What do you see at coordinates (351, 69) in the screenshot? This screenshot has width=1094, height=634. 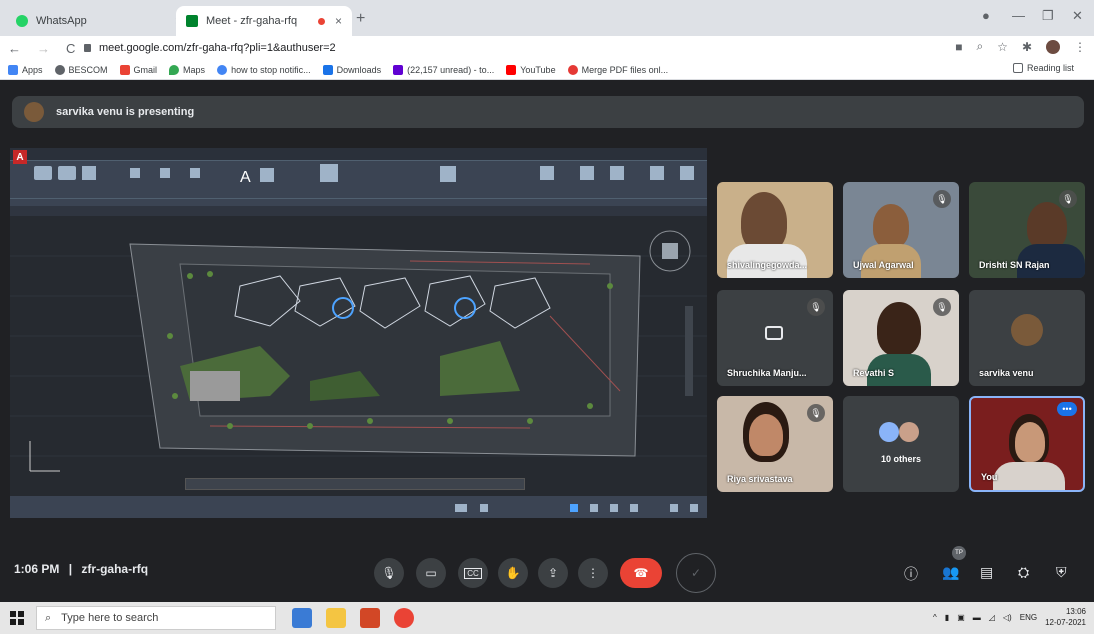 I see `bookmark-downloads: Downloads` at bounding box center [351, 69].